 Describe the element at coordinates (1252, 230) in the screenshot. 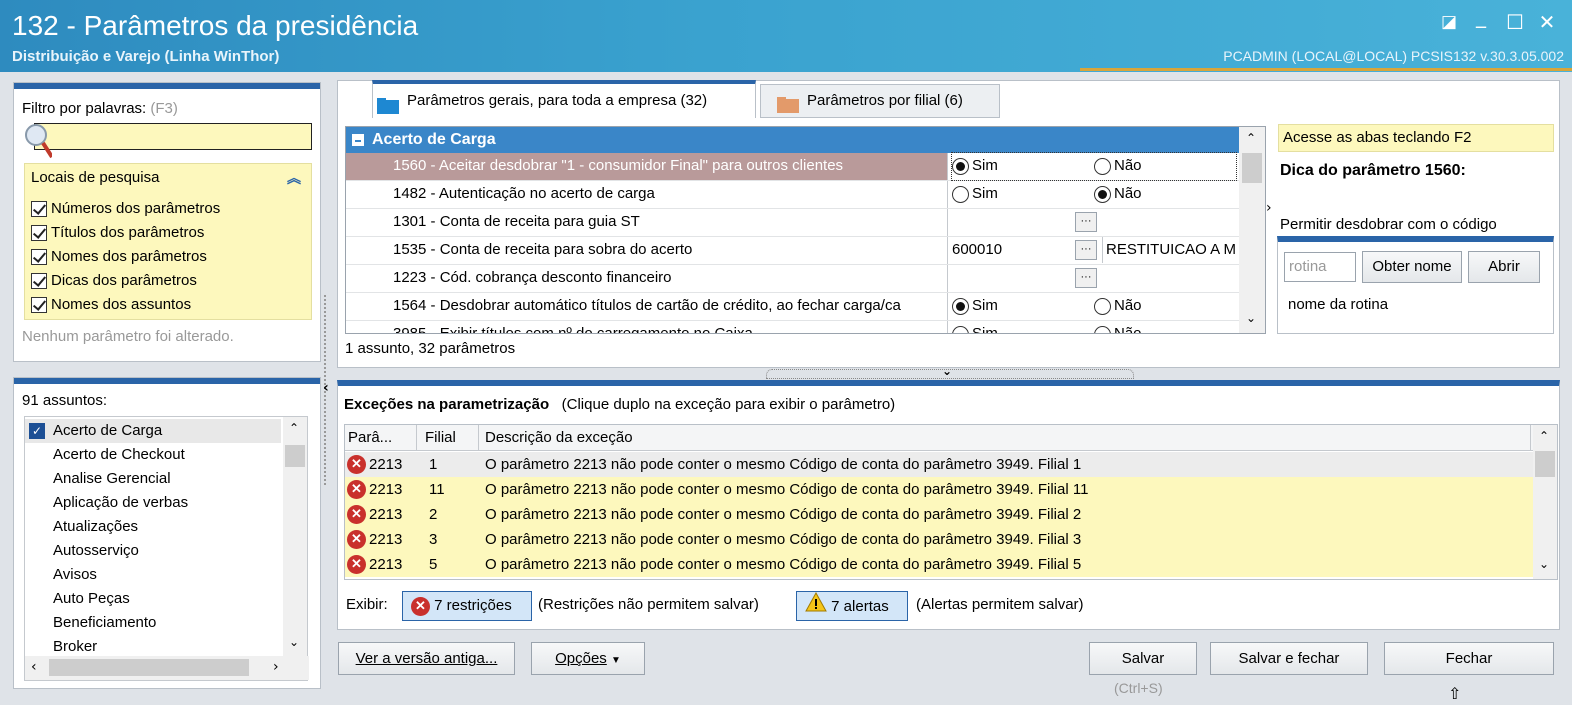

I see `params-scrollbar: ⌃ ⌄` at that location.